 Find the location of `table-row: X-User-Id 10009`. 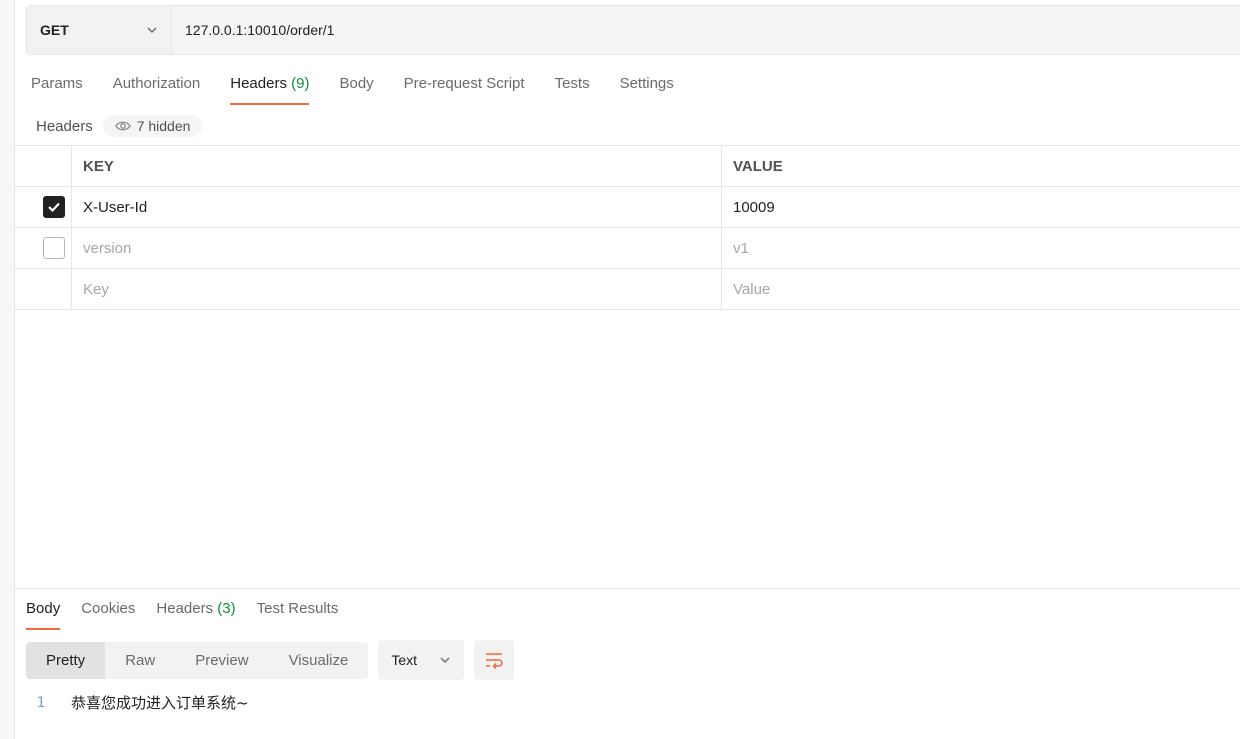

table-row: X-User-Id 10009 is located at coordinates (627, 207).